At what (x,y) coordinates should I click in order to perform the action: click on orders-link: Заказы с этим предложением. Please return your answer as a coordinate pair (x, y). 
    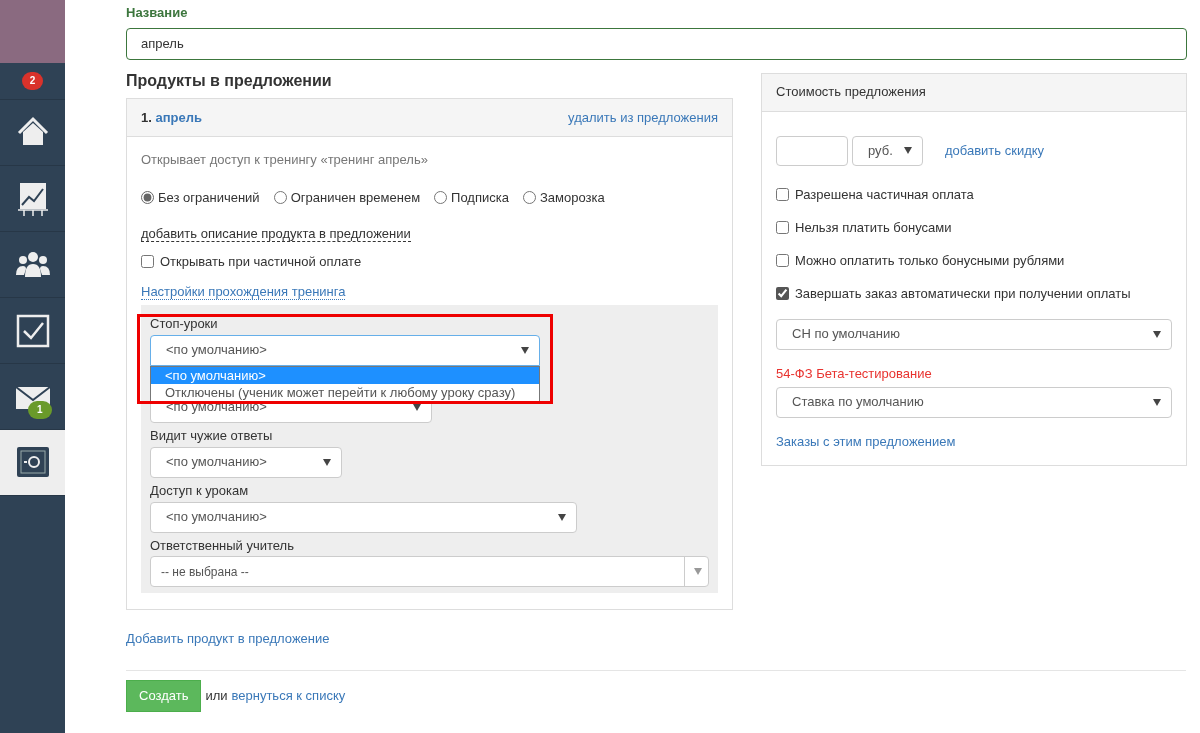
    Looking at the image, I should click on (866, 441).